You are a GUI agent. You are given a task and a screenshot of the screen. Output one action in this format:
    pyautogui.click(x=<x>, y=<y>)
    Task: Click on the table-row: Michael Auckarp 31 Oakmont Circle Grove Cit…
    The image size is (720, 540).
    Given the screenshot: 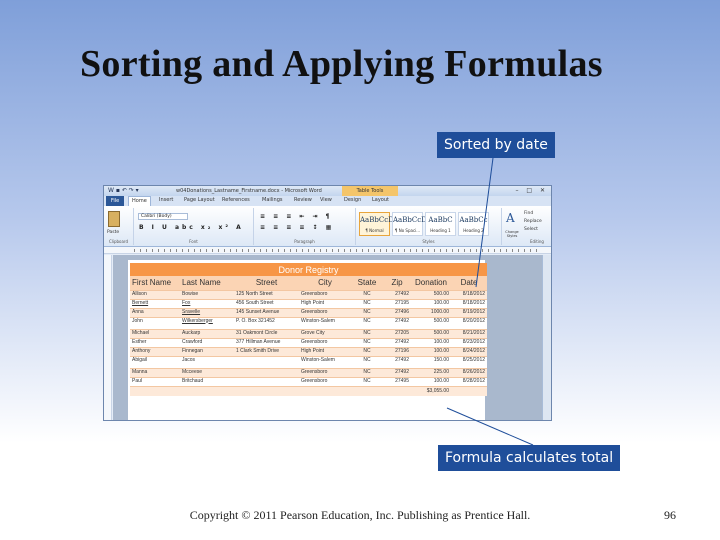 What is the action you would take?
    pyautogui.click(x=309, y=333)
    